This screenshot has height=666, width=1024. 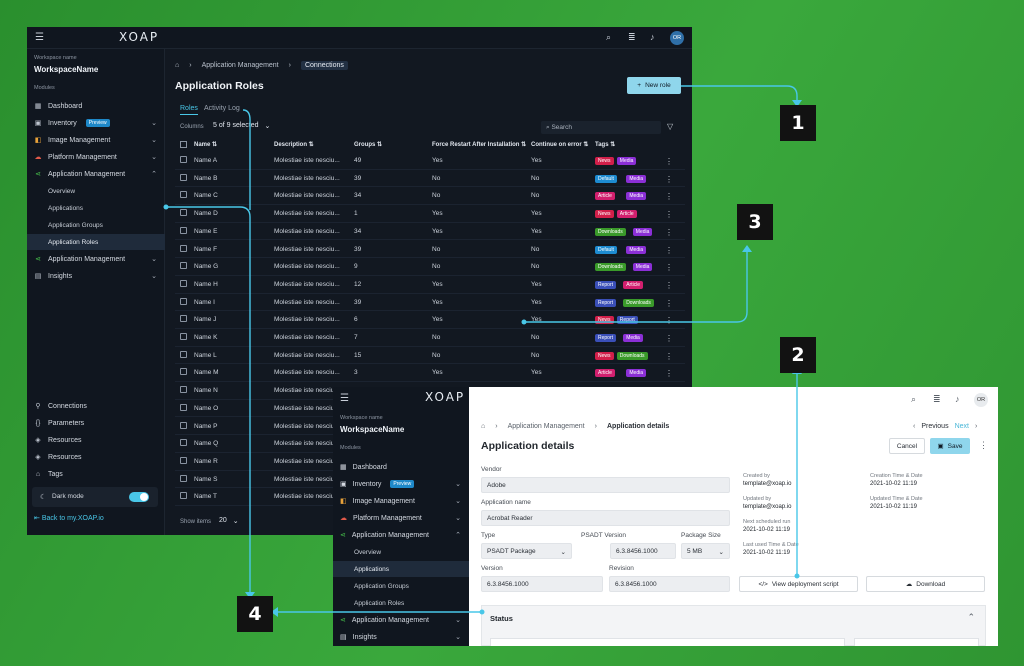 I want to click on callout-2: 2, so click(x=798, y=355).